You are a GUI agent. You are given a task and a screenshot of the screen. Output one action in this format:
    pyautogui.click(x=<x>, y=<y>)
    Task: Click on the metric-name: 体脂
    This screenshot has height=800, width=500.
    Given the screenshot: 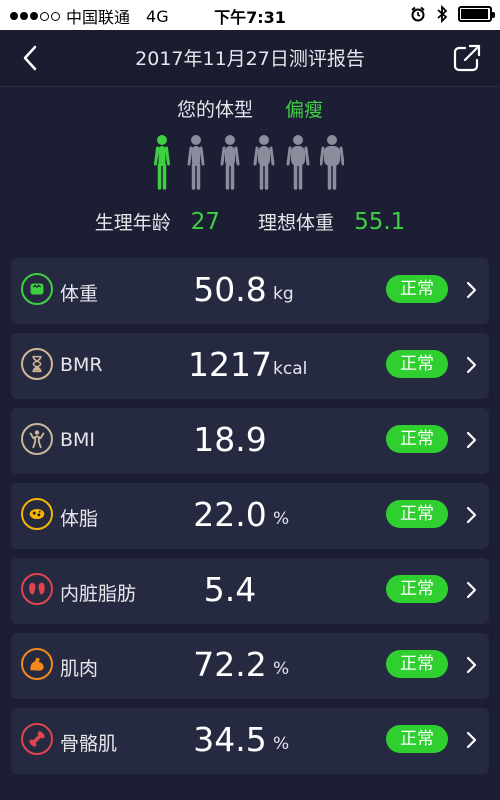 What is the action you would take?
    pyautogui.click(x=79, y=519)
    